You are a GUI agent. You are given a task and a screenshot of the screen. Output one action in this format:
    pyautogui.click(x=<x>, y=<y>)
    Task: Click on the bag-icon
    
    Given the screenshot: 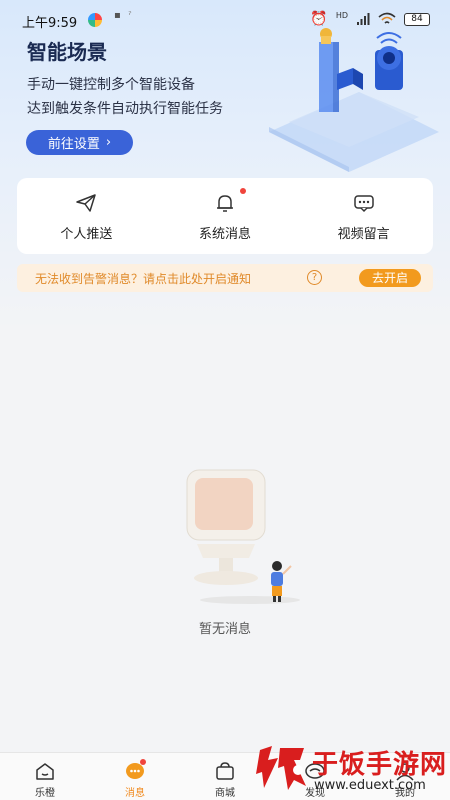 What is the action you would take?
    pyautogui.click(x=225, y=771)
    